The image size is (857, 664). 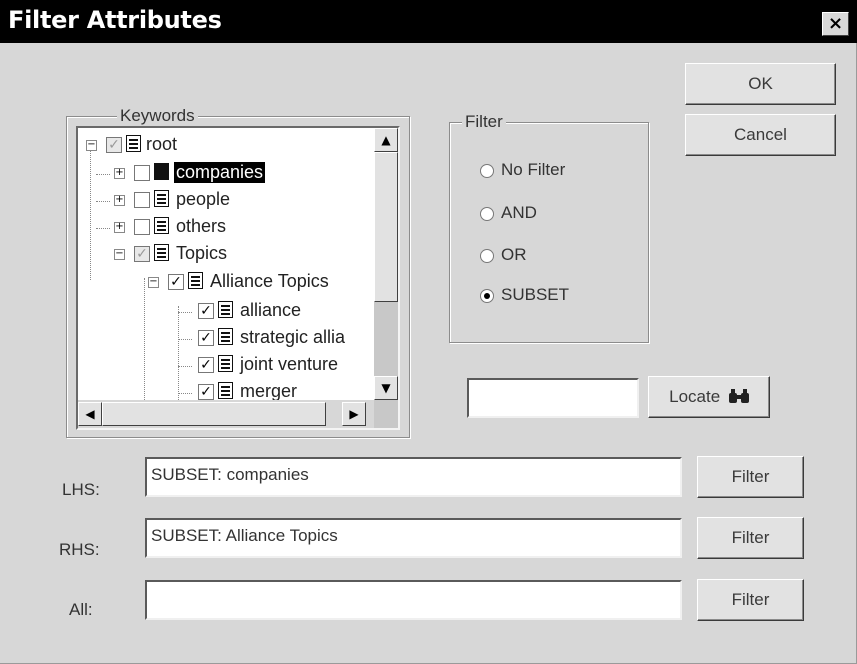 What do you see at coordinates (79, 549) in the screenshot?
I see `rhs-label: RHS:` at bounding box center [79, 549].